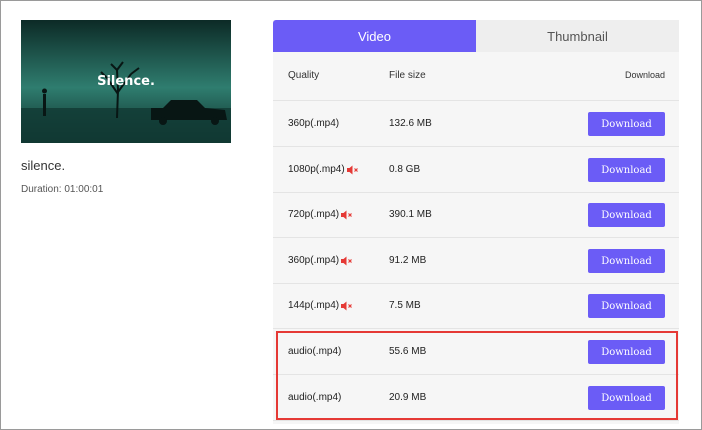 The height and width of the screenshot is (430, 702). I want to click on row-file-size: 55.6 MB, so click(408, 351).